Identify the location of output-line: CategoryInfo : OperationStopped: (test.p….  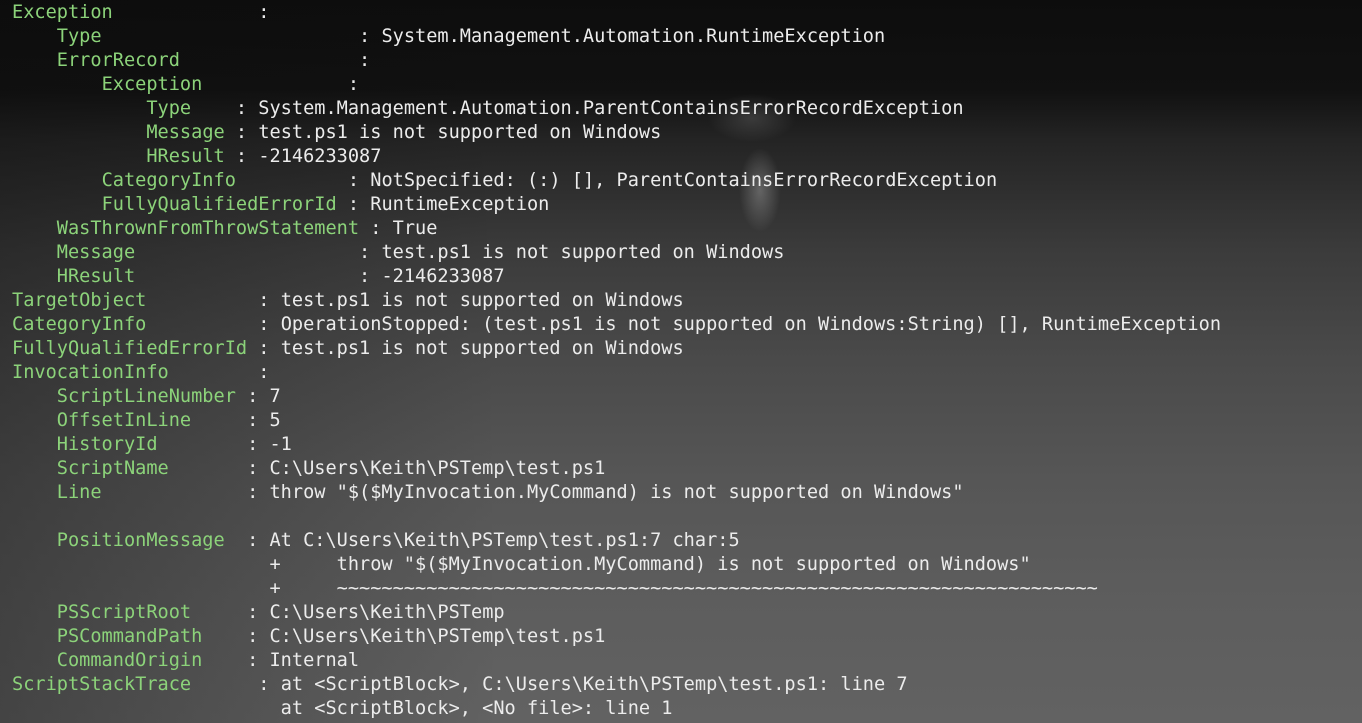
(616, 325).